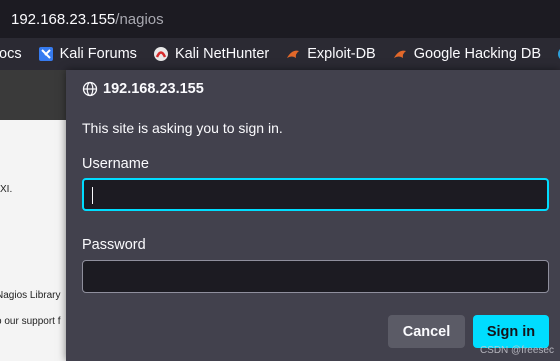  Describe the element at coordinates (98, 54) in the screenshot. I see `bookmark-label: Kali Forums` at that location.